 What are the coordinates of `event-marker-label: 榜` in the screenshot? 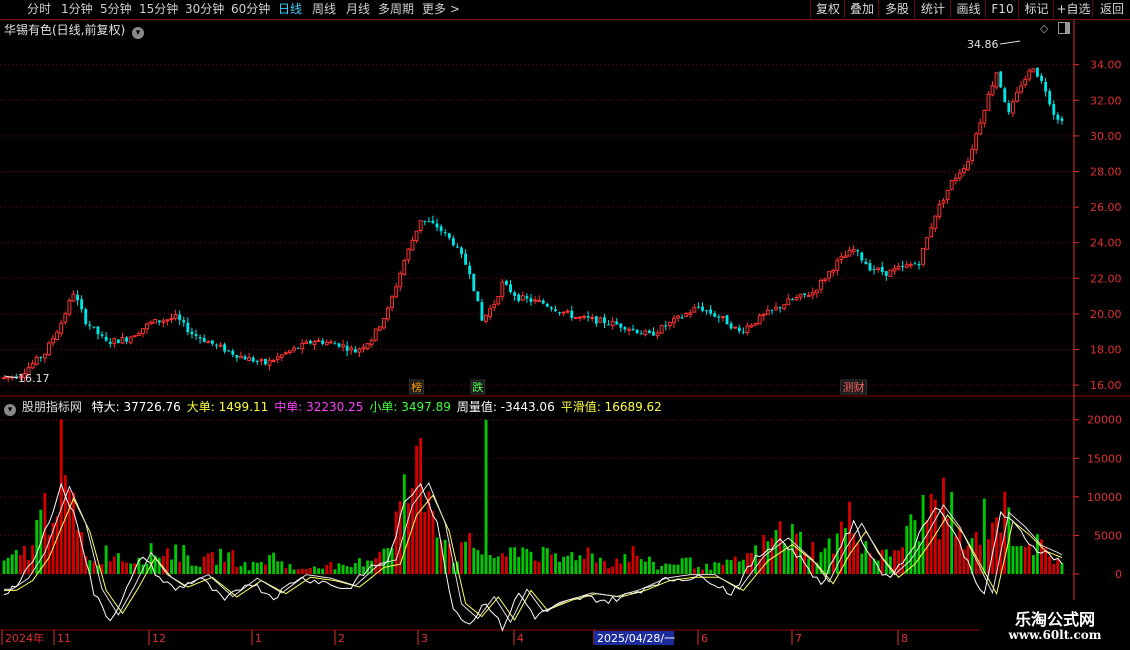 It's located at (416, 387).